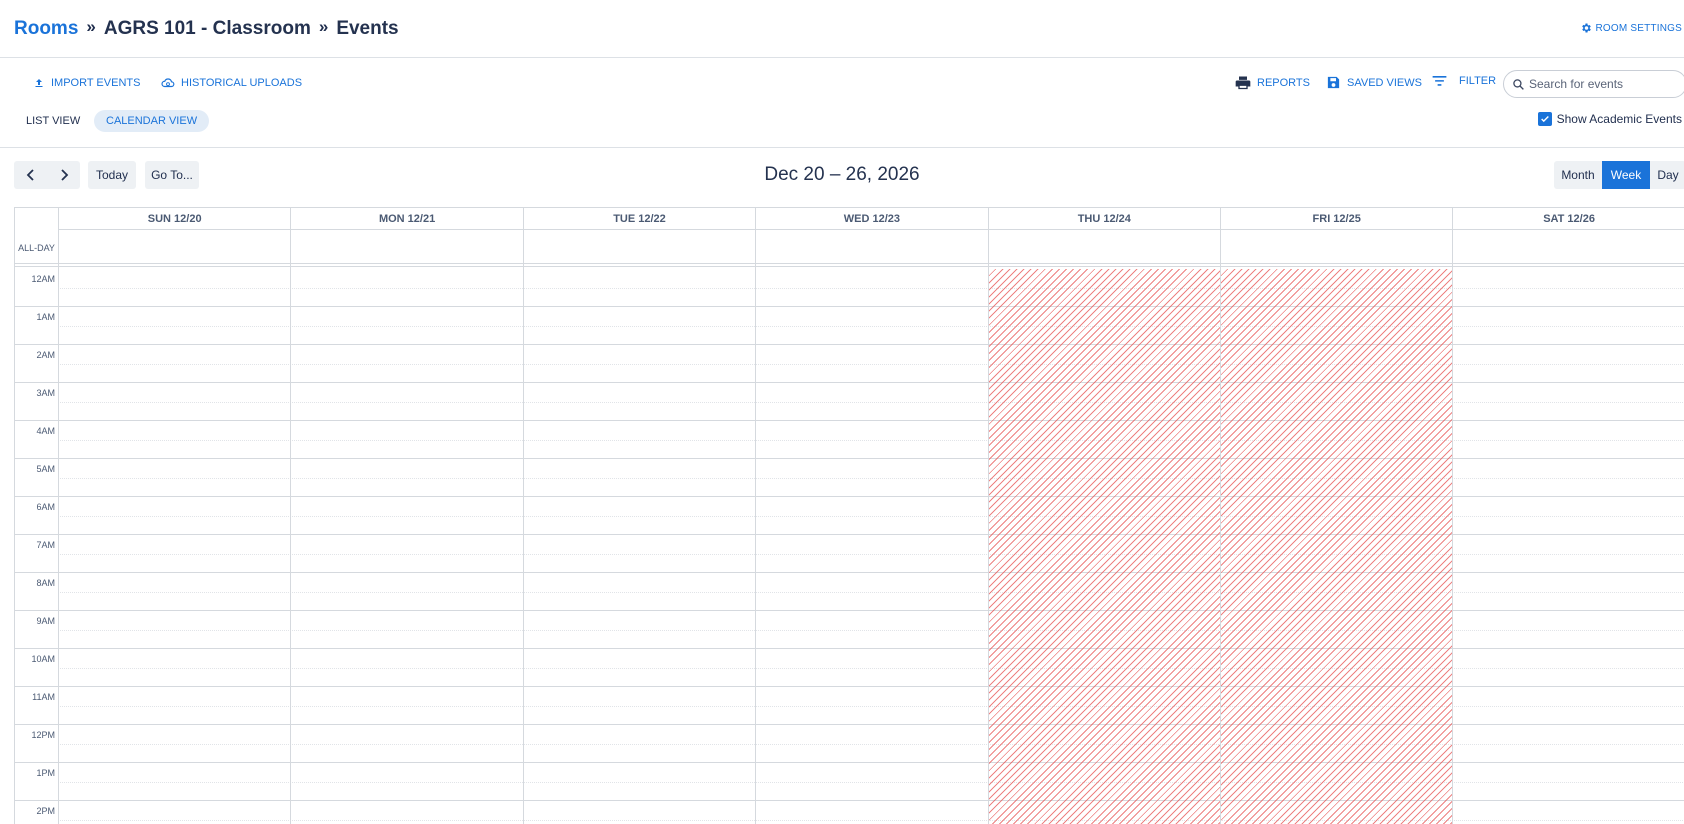 The height and width of the screenshot is (824, 1684). Describe the element at coordinates (45, 393) in the screenshot. I see `hour-label: 3AM` at that location.